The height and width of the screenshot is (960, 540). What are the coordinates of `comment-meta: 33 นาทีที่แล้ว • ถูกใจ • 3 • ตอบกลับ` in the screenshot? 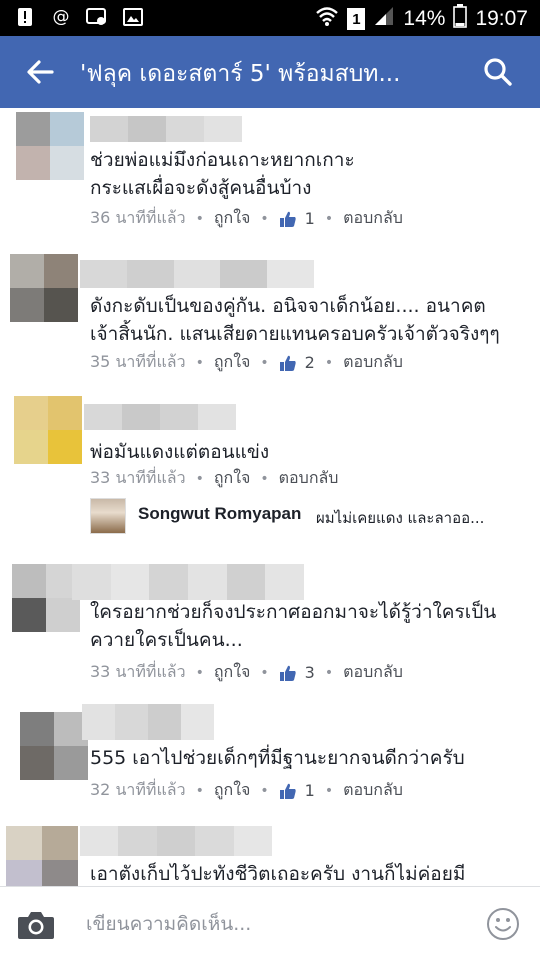 It's located at (246, 672).